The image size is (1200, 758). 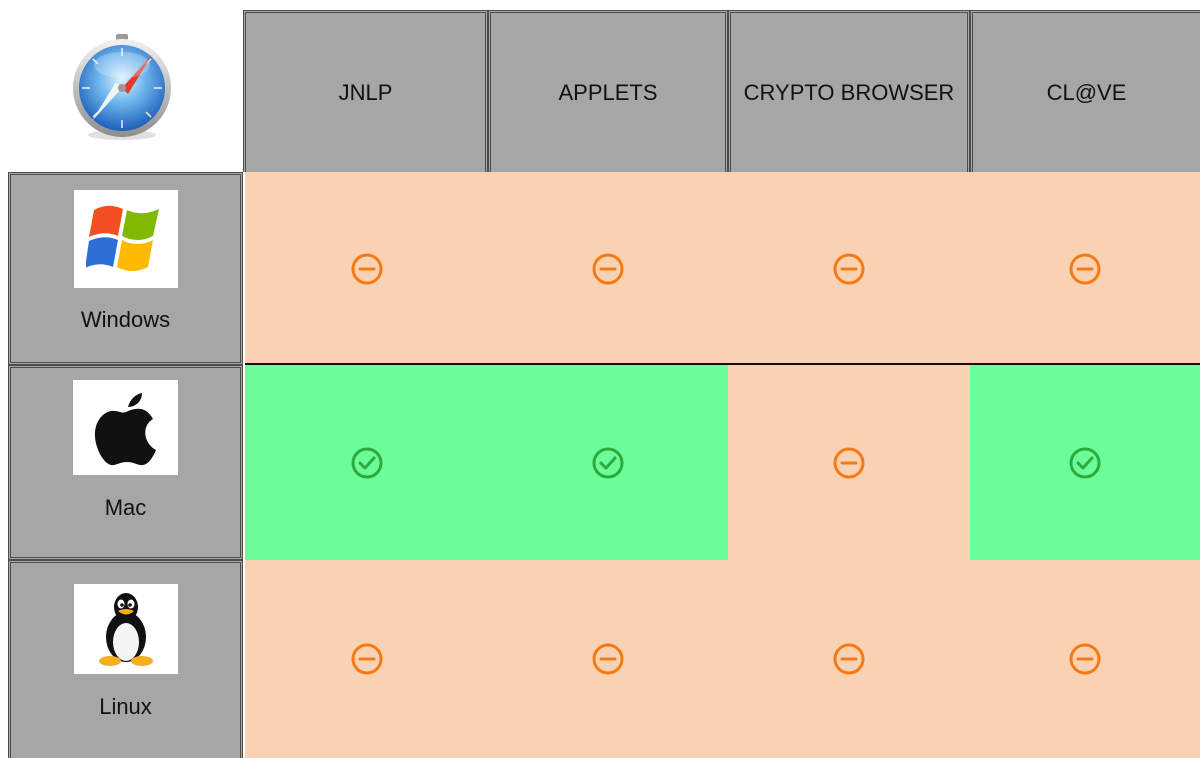 I want to click on column-header-applets: APPLETS, so click(x=608, y=91).